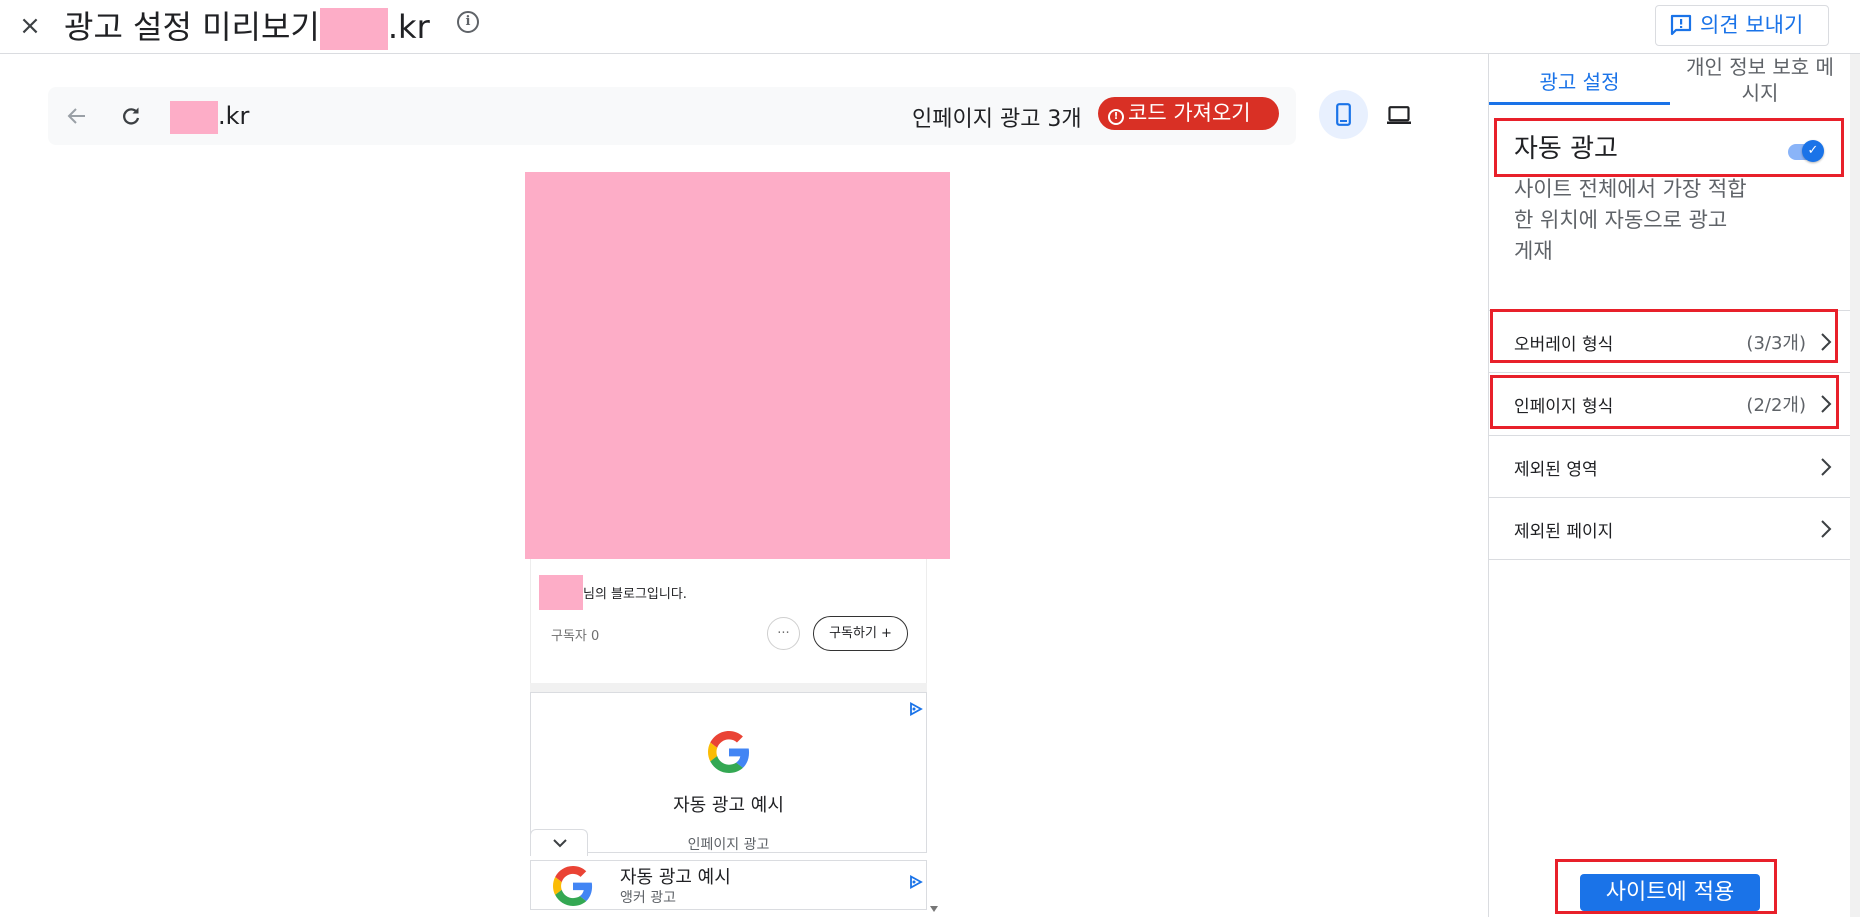  Describe the element at coordinates (1760, 79) in the screenshot. I see `tab-privacy-messages: 개인 정보 보호 메 시지` at that location.